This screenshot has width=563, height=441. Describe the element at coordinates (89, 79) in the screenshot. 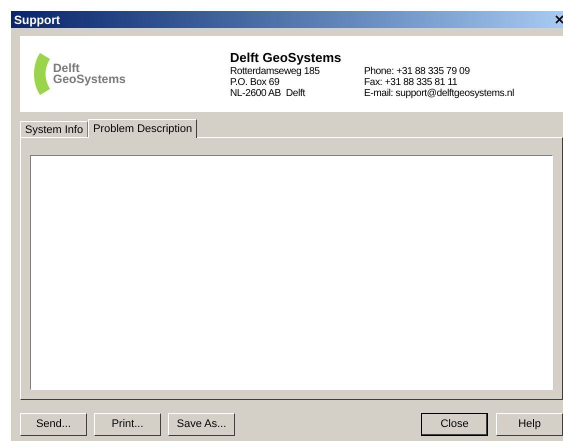

I see `logo-text: GeoSystems` at that location.